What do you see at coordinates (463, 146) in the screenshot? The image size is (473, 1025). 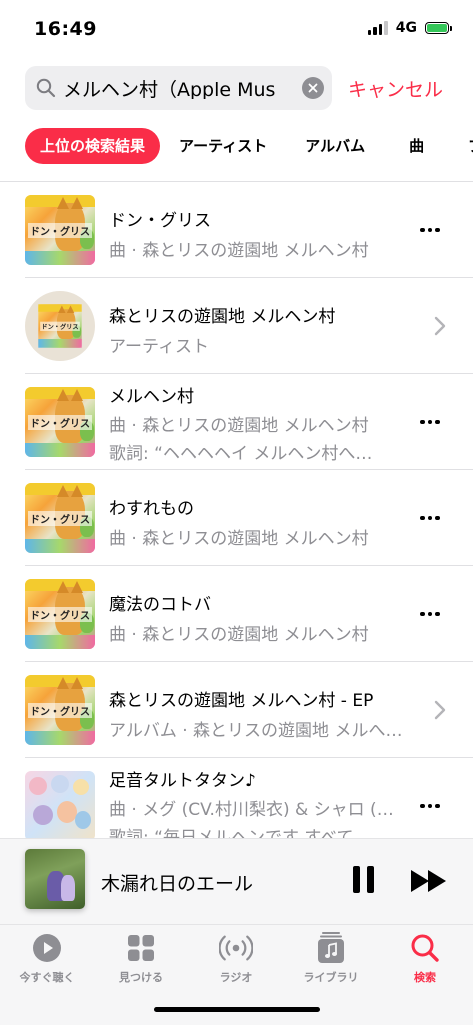 I see `tab-playlists: プ` at bounding box center [463, 146].